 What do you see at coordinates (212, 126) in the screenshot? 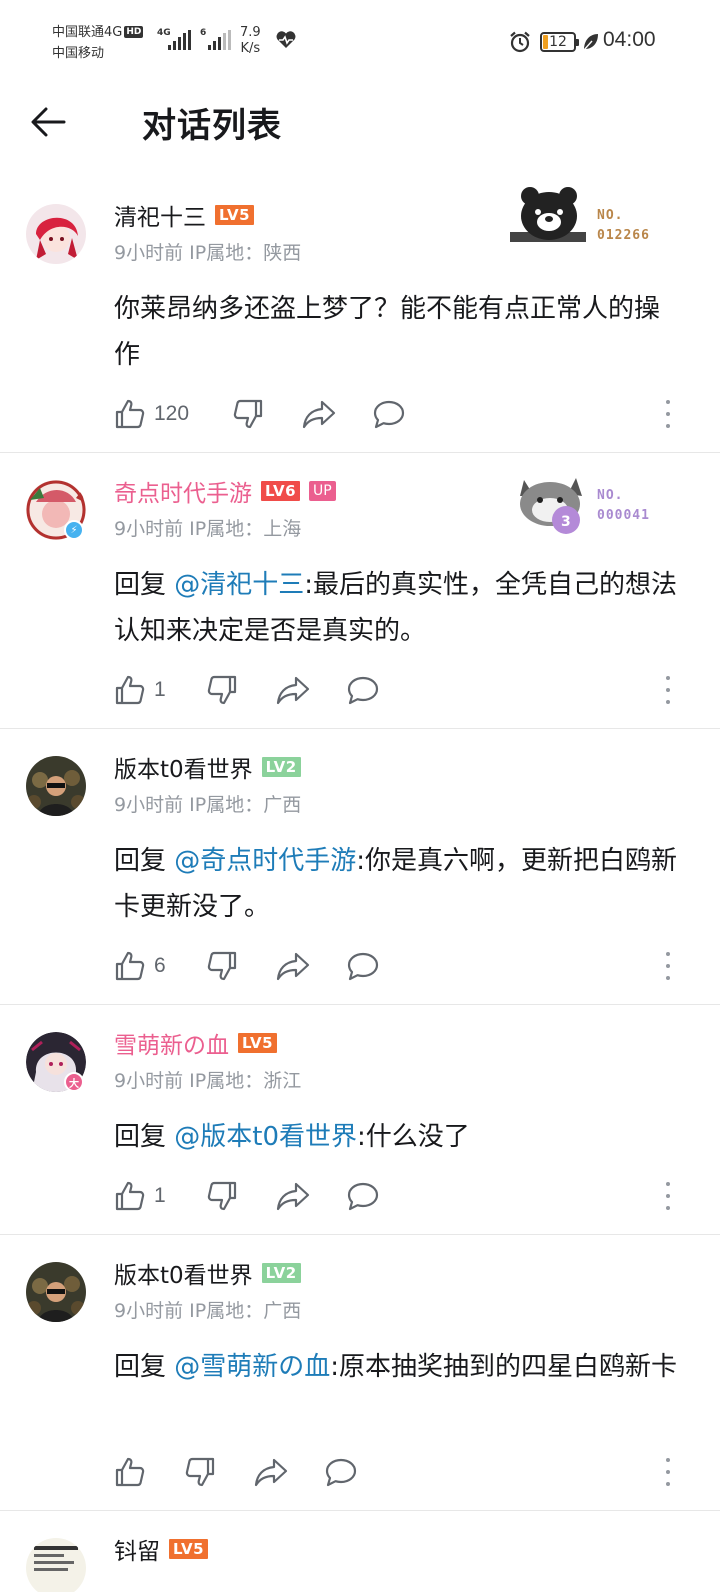
I see `page-title: 对话列表` at bounding box center [212, 126].